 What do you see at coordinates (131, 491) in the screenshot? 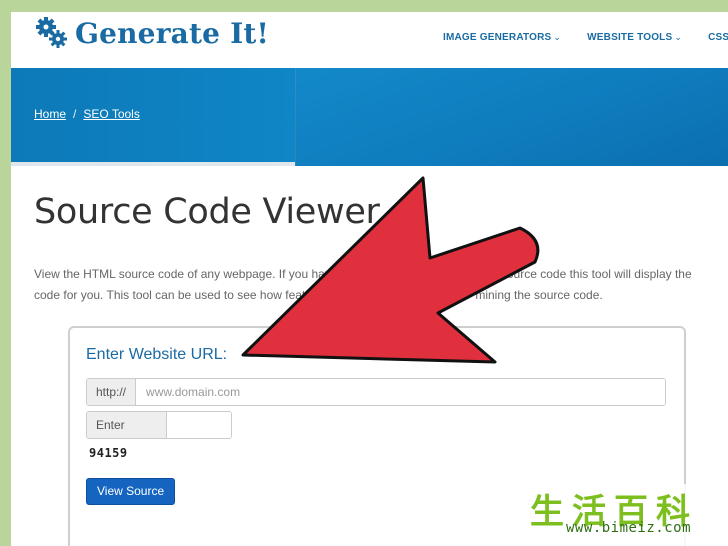
I see `view-source-button: View Source` at bounding box center [131, 491].